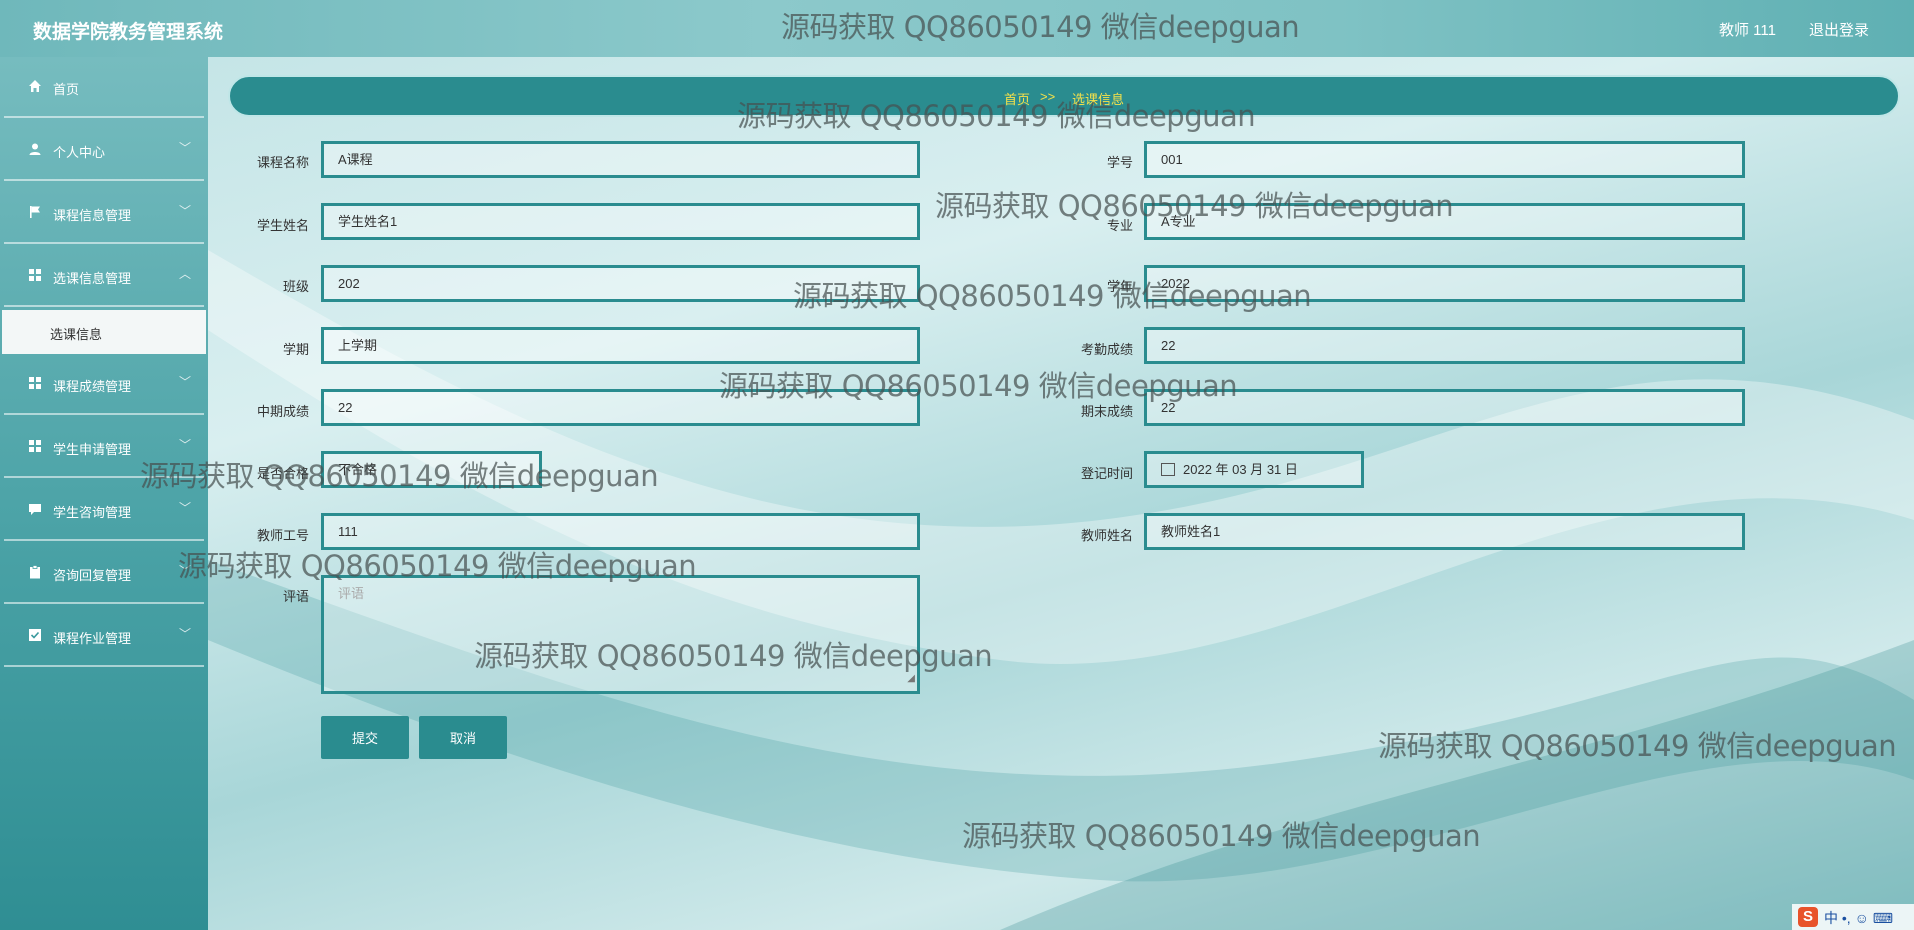 The height and width of the screenshot is (930, 1914). I want to click on comment-placeholder: 评语, so click(351, 593).